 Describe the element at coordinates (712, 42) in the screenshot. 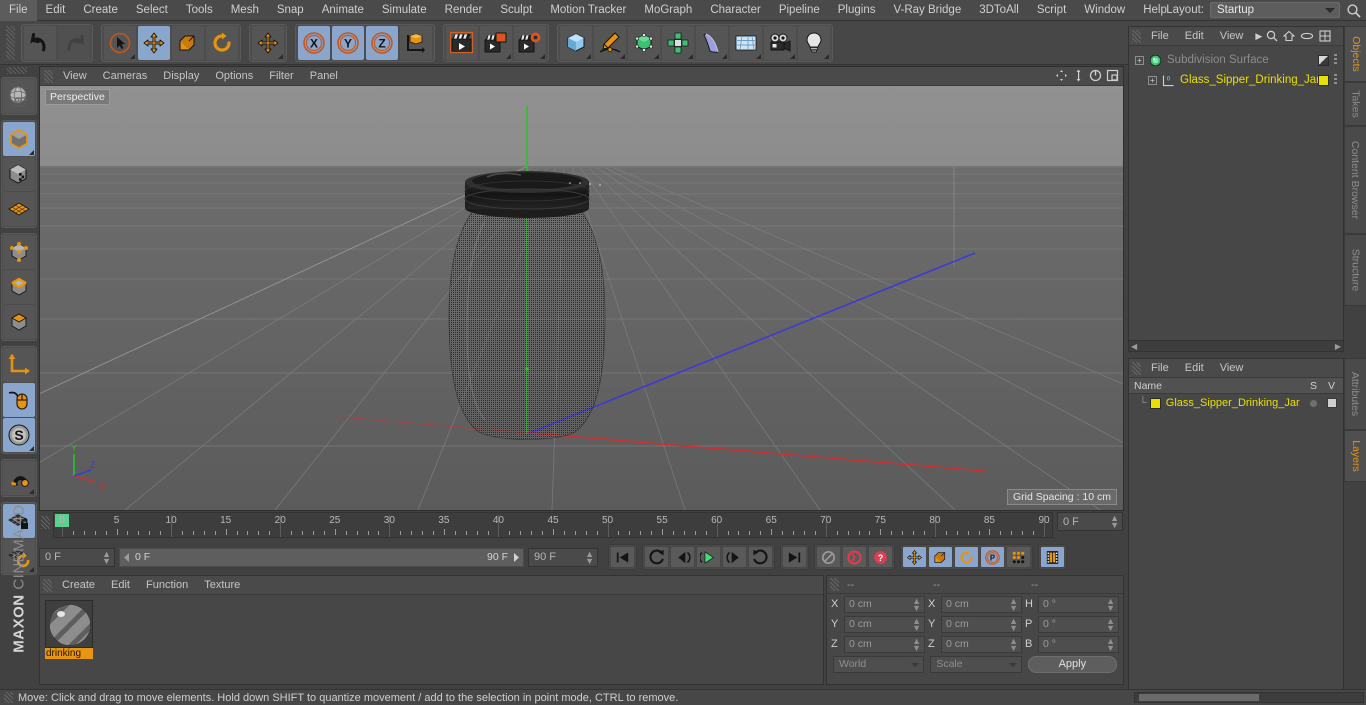

I see `add-deformer-button` at that location.